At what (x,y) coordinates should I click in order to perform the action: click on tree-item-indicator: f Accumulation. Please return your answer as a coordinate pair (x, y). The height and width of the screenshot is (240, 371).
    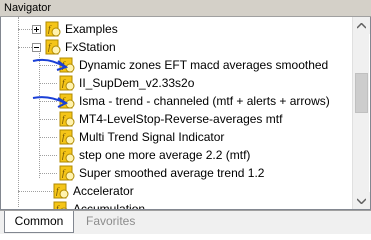
    Looking at the image, I should click on (99, 205).